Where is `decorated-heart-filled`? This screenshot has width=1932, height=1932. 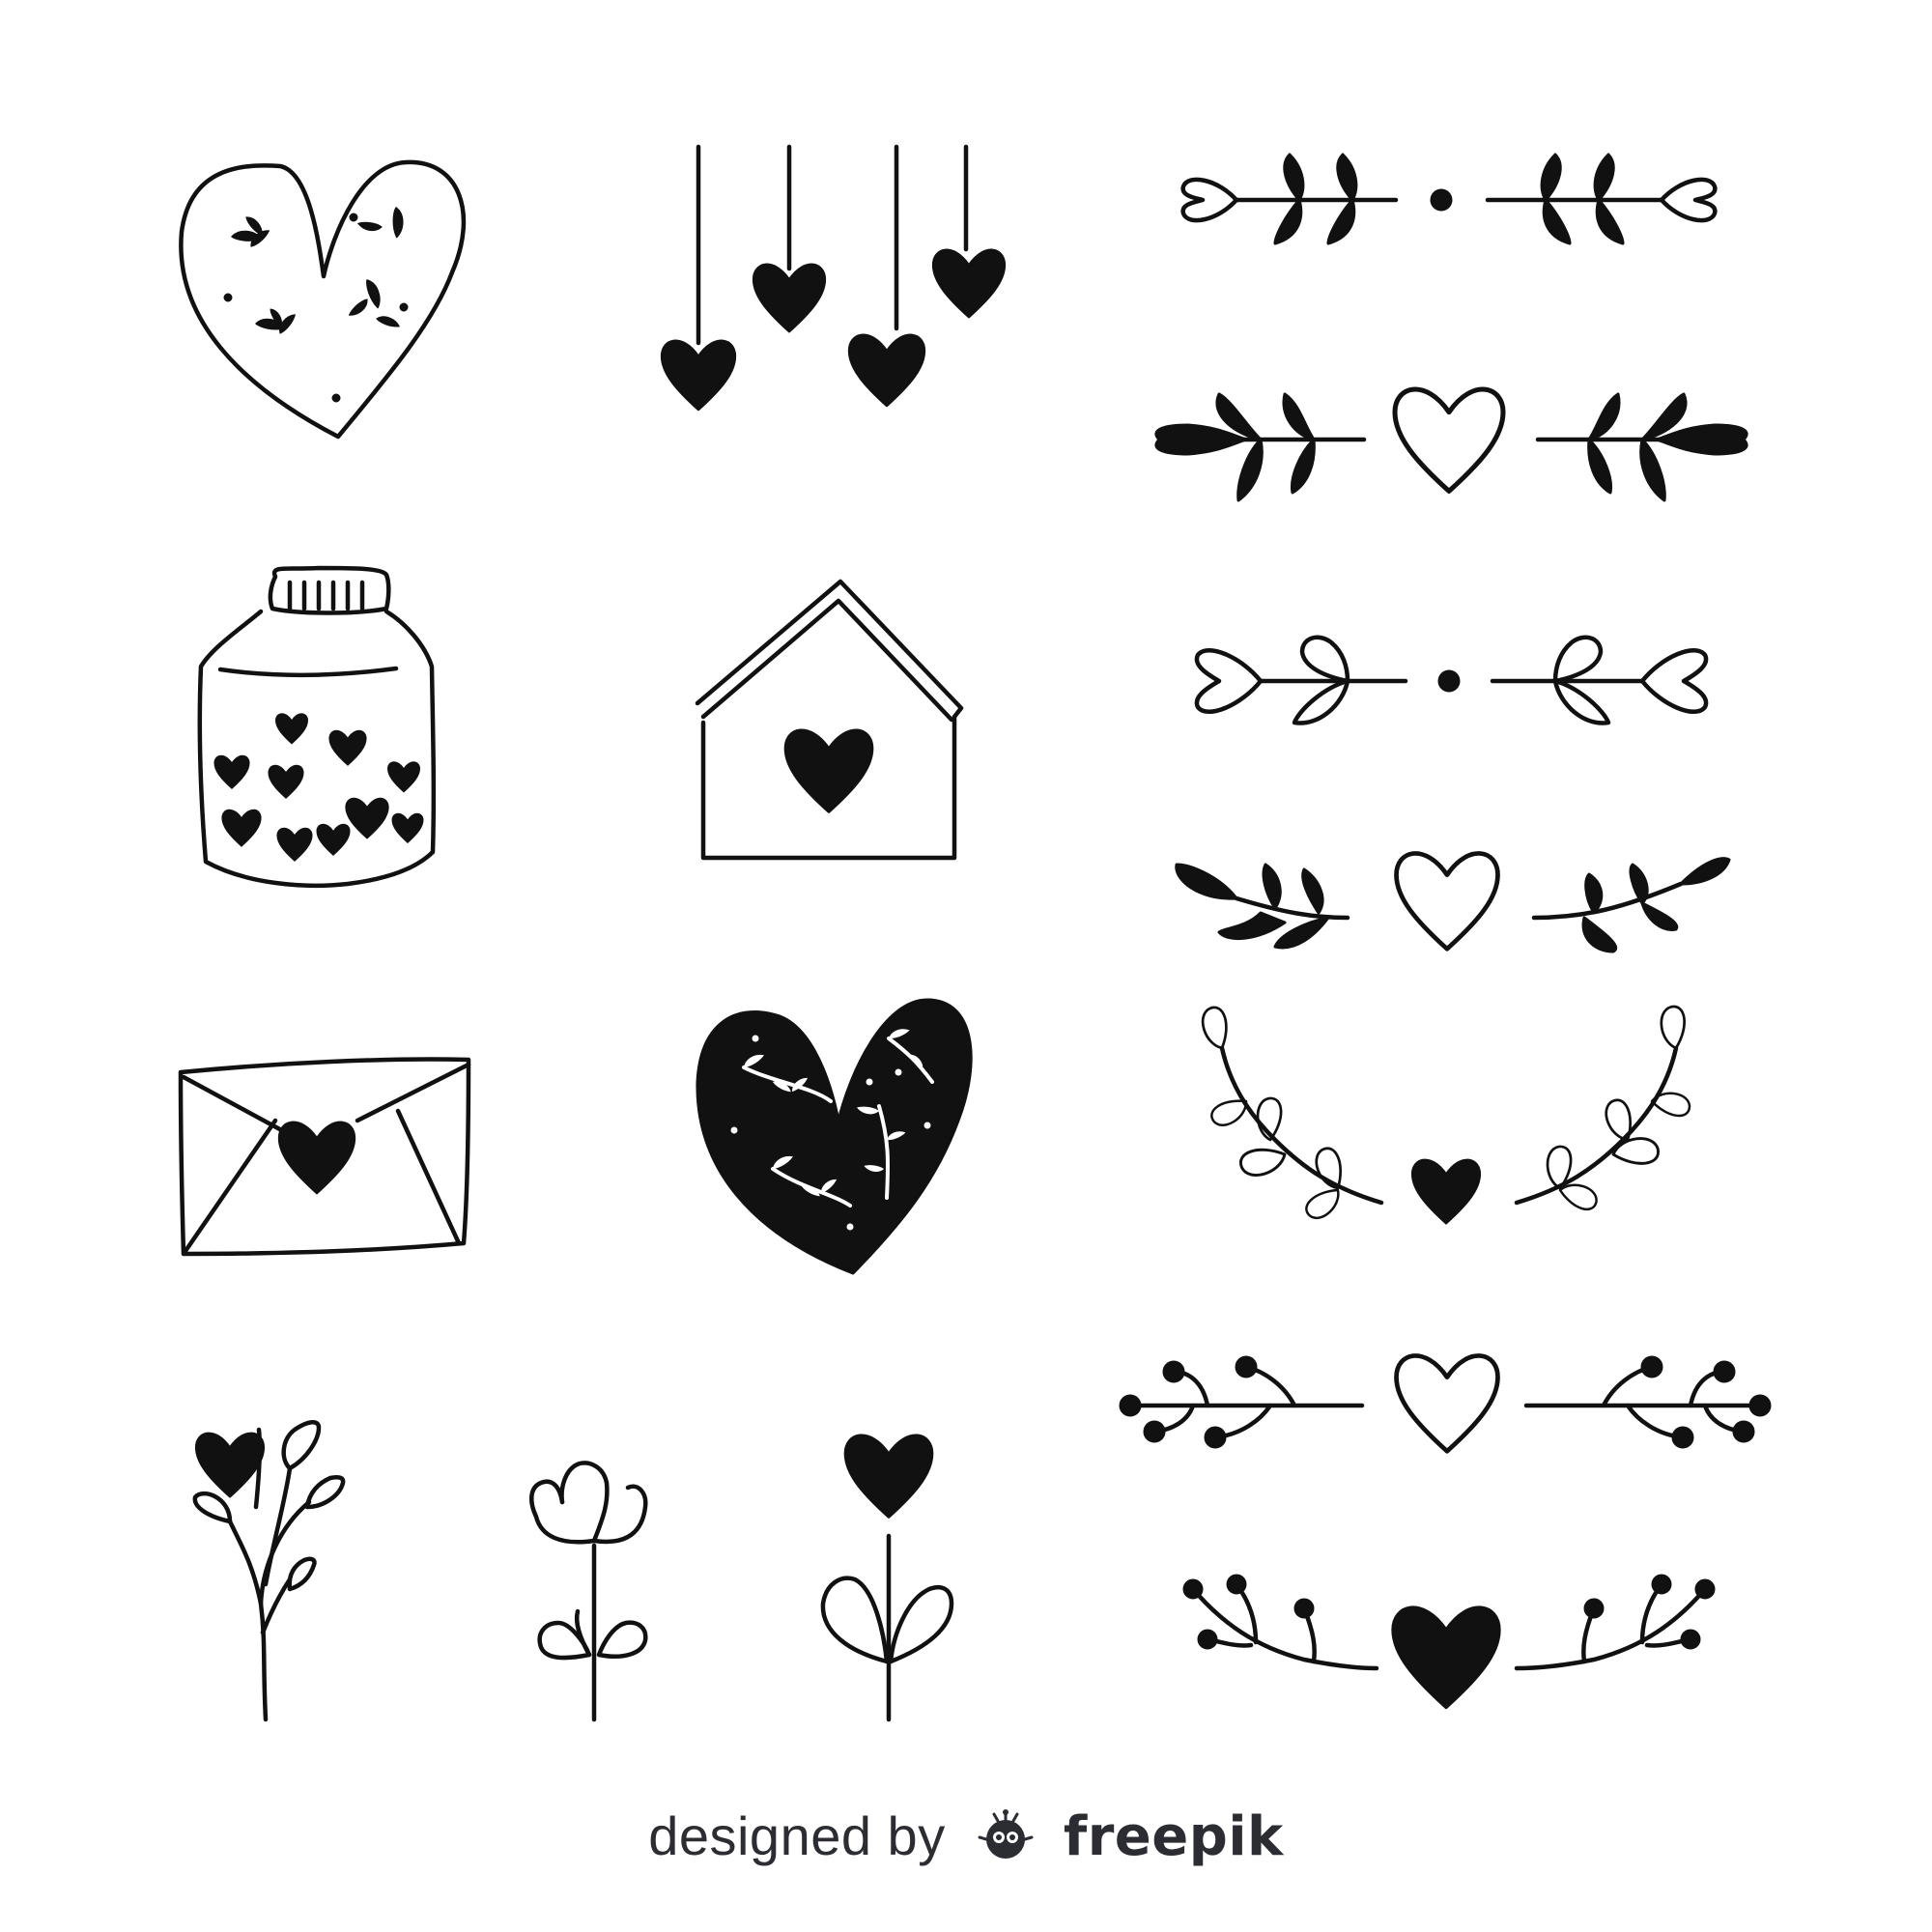 decorated-heart-filled is located at coordinates (834, 1136).